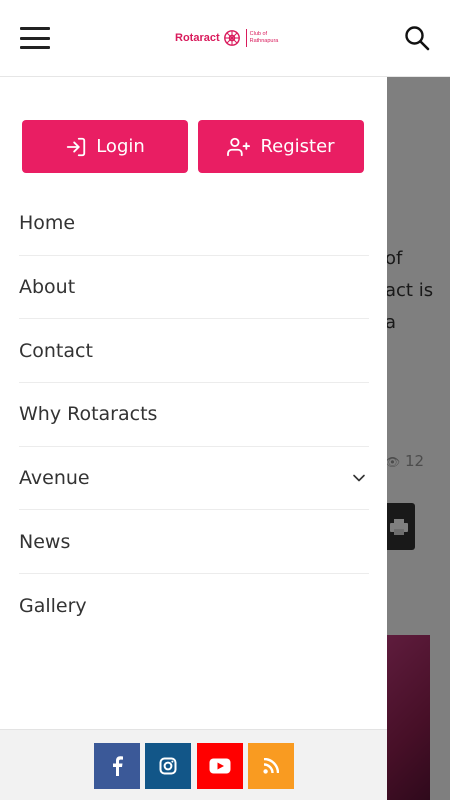  I want to click on menu-item-label: Why Rotaracts, so click(88, 414).